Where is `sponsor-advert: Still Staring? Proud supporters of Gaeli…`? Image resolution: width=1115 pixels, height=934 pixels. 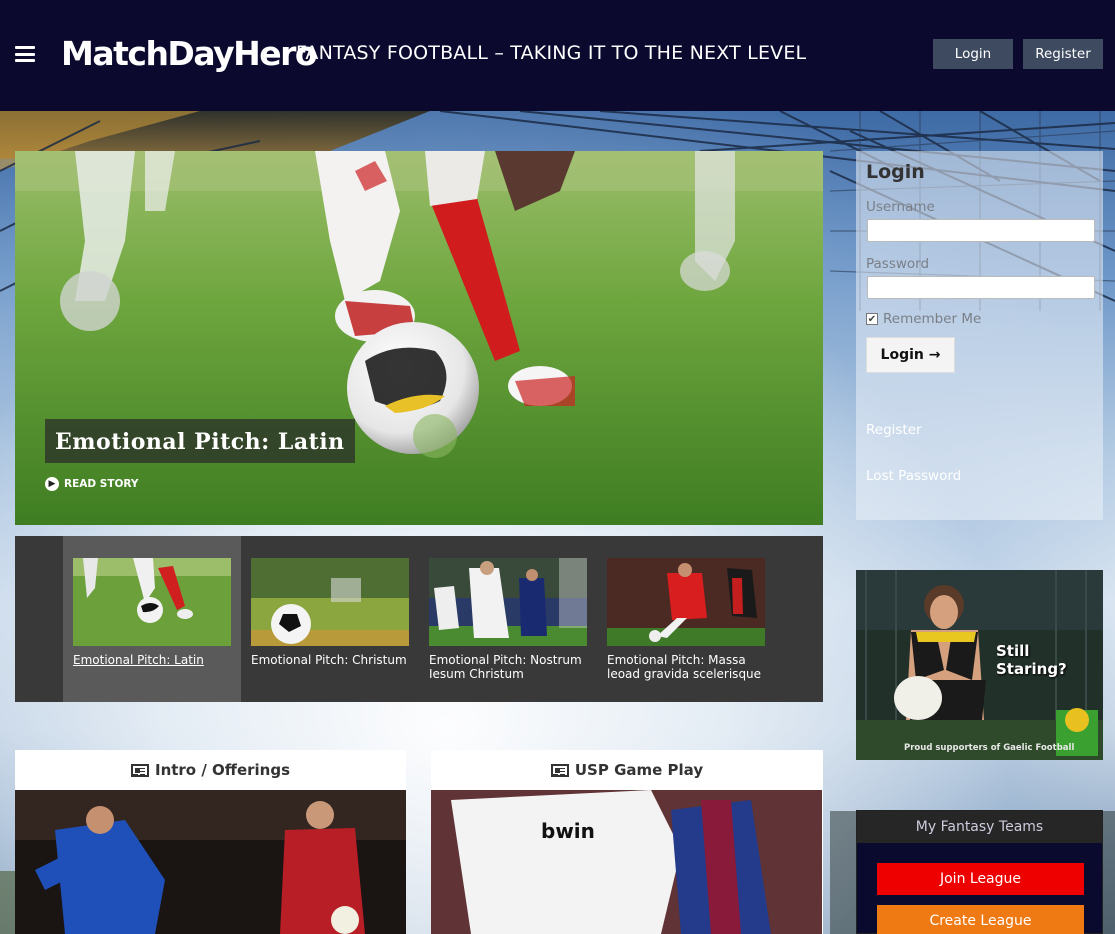 sponsor-advert: Still Staring? Proud supporters of Gaeli… is located at coordinates (979, 665).